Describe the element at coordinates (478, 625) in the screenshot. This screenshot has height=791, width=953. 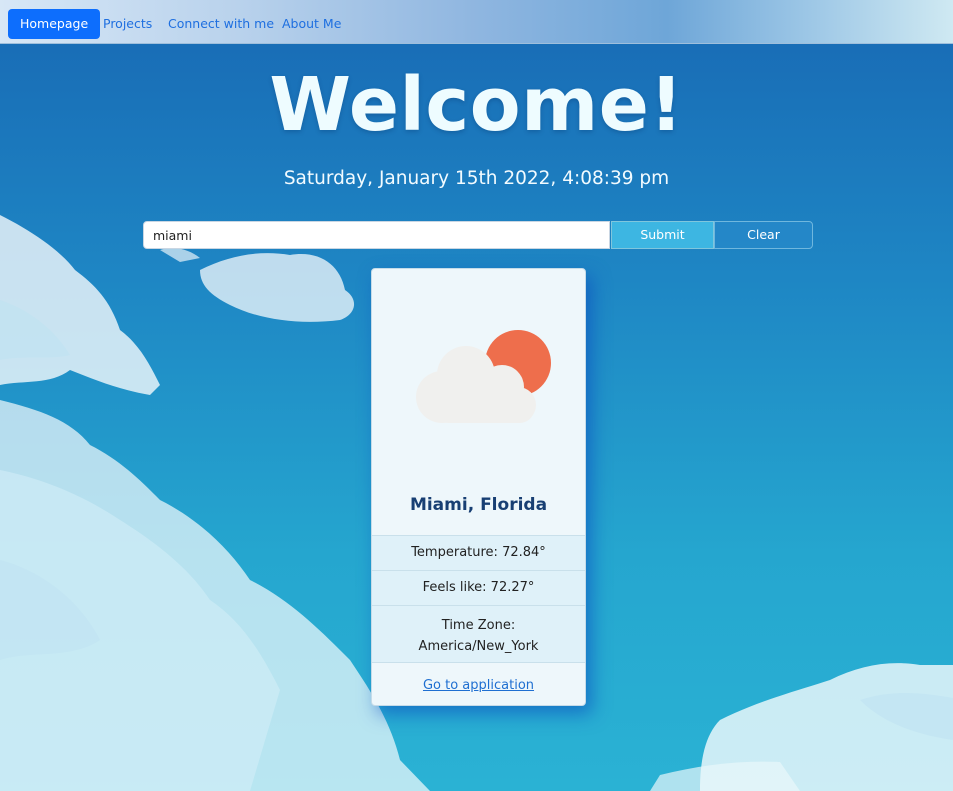
I see `timezone-label: Time Zone:` at that location.